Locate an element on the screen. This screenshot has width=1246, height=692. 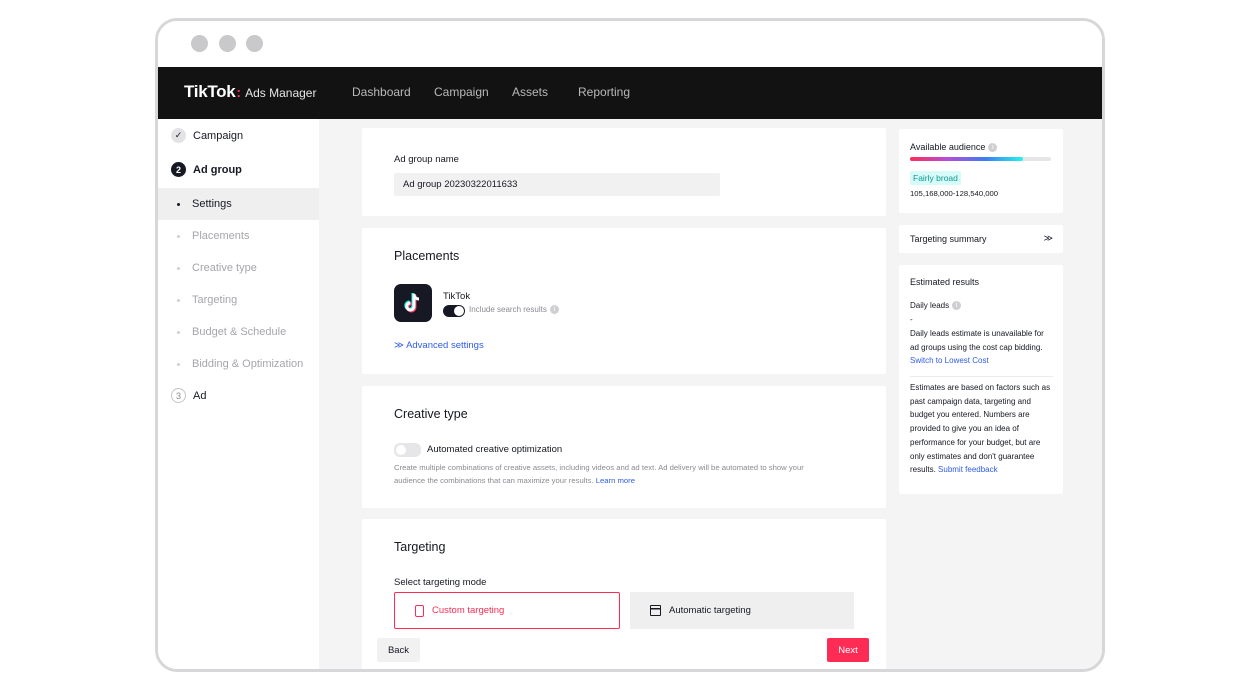
sidebar-item-label: Budget & Schedule is located at coordinates (239, 332).